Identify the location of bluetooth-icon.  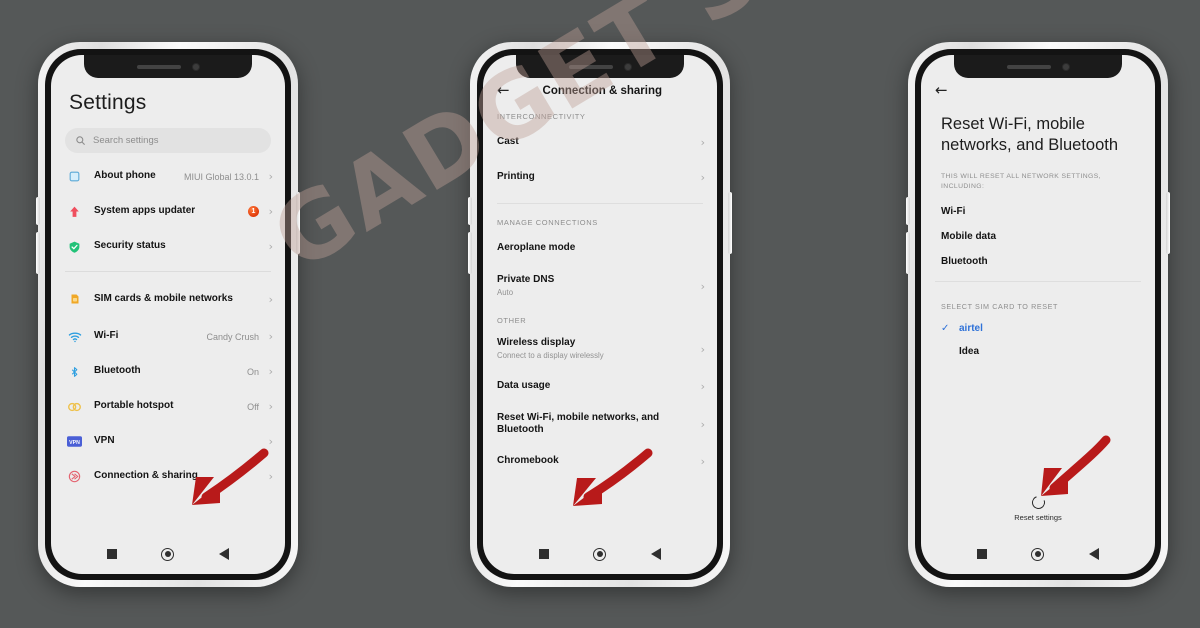
(74, 372).